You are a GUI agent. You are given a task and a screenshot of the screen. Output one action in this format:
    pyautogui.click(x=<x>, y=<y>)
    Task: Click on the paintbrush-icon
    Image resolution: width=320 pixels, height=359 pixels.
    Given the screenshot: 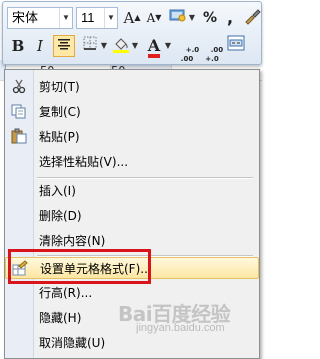 What is the action you would take?
    pyautogui.click(x=253, y=17)
    